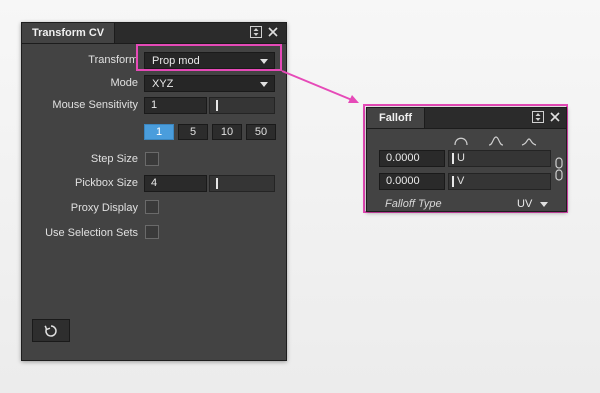 The width and height of the screenshot is (600, 393). I want to click on v-label: V, so click(461, 181).